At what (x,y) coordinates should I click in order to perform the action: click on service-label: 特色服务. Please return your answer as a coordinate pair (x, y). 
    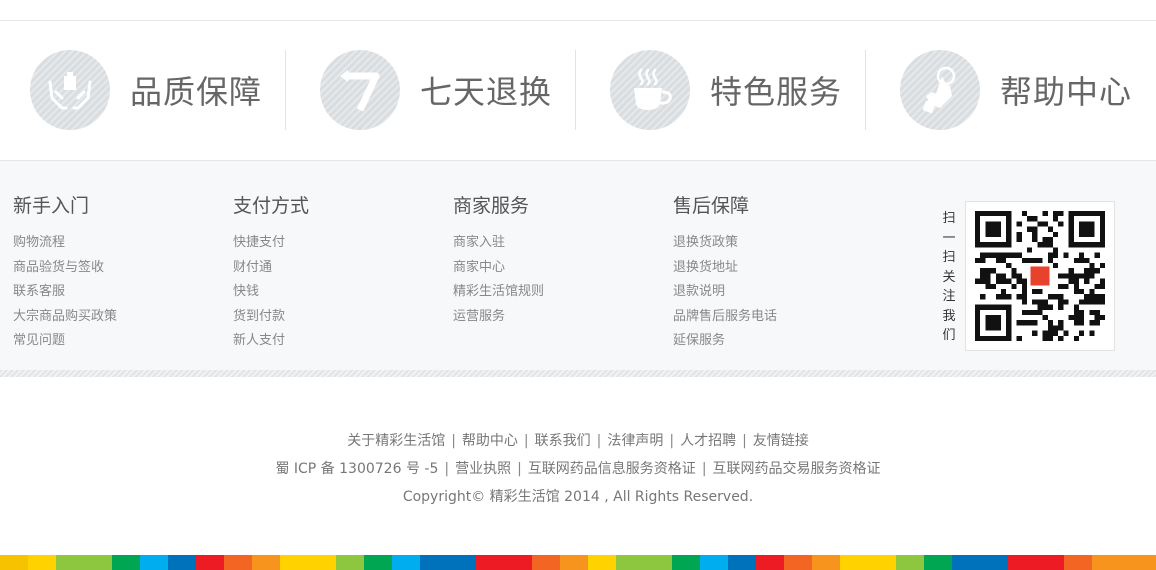
    Looking at the image, I should click on (776, 92).